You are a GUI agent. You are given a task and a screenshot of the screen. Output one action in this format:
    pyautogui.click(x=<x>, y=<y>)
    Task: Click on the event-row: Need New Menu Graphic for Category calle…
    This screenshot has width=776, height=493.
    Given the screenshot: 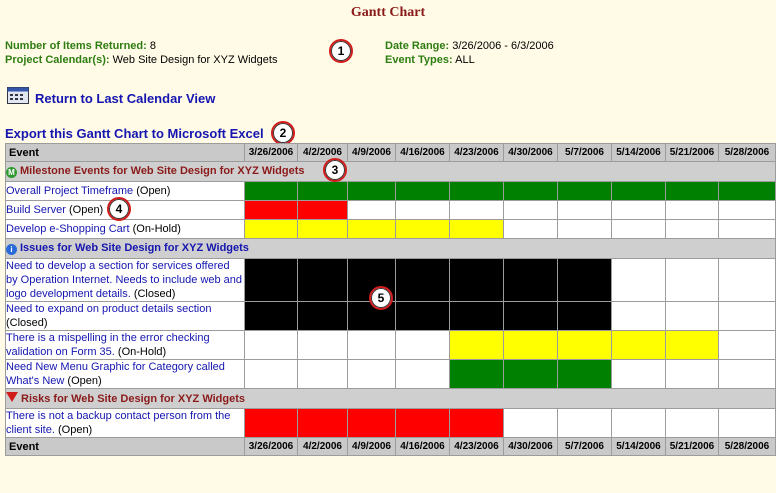 What is the action you would take?
    pyautogui.click(x=390, y=374)
    